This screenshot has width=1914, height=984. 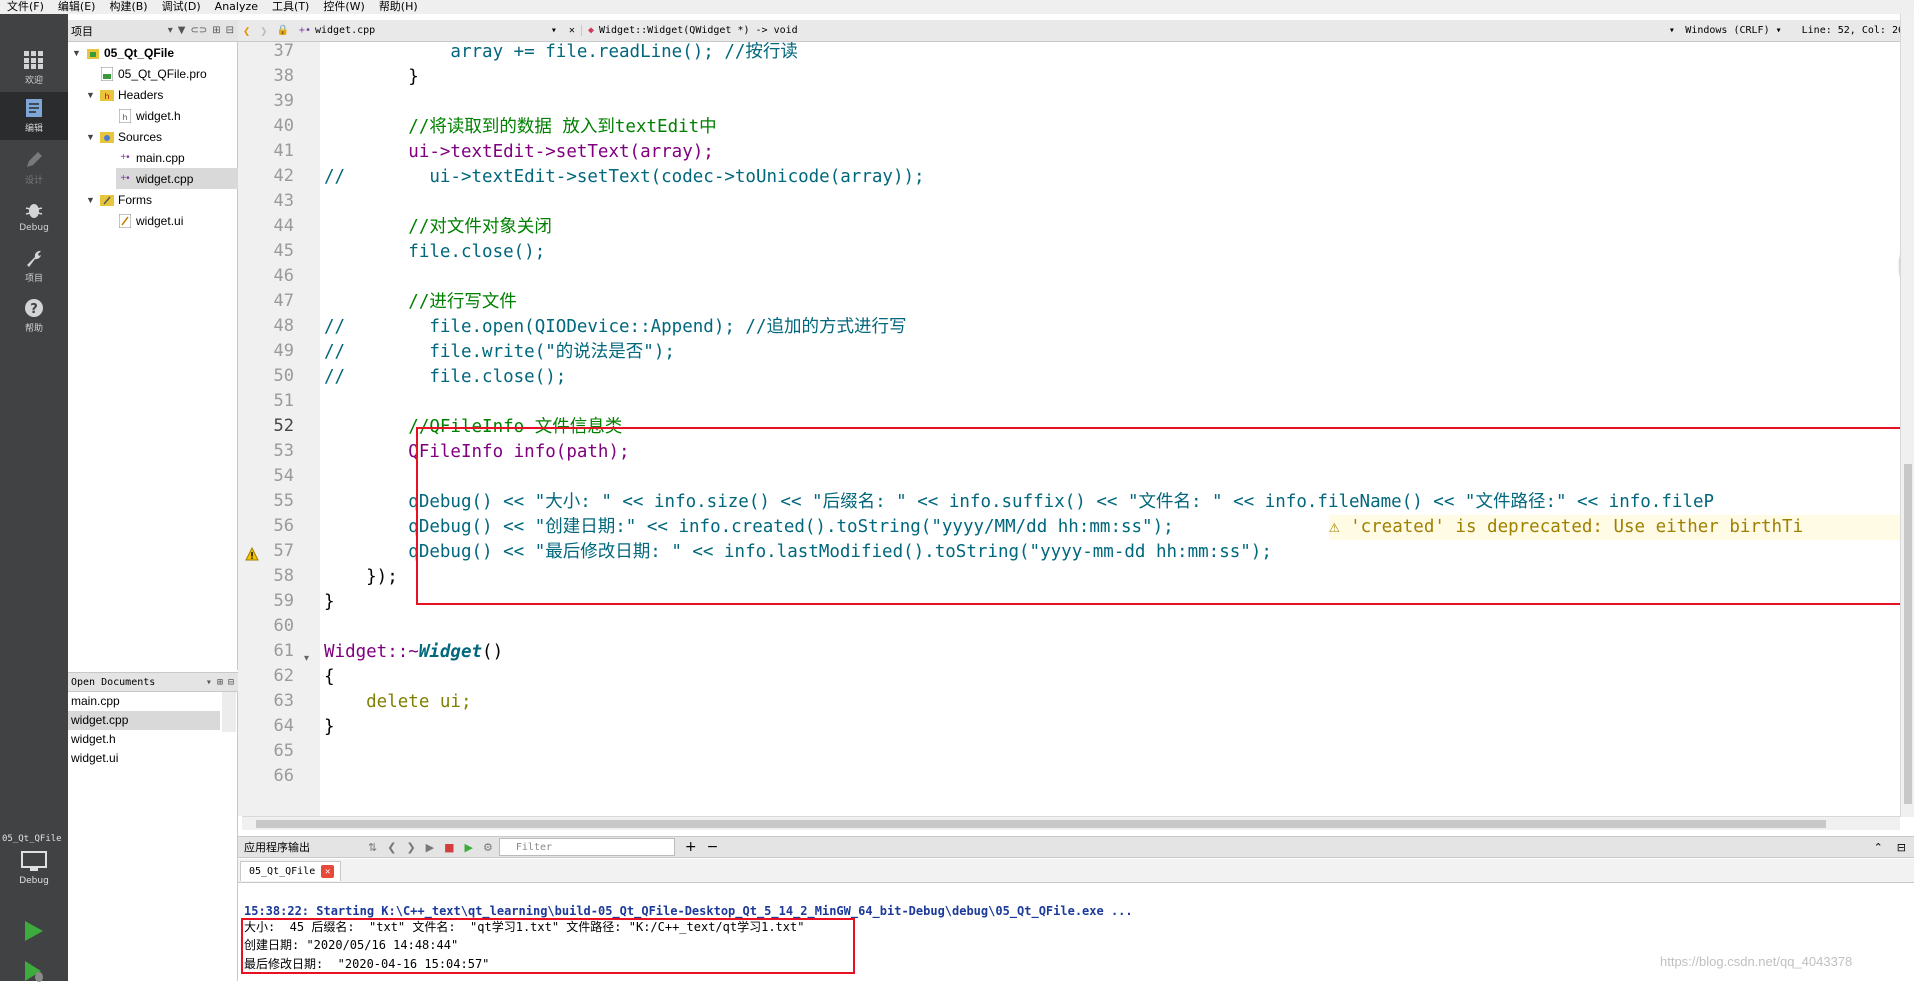 I want to click on run-icon: ▶, so click(x=430, y=847).